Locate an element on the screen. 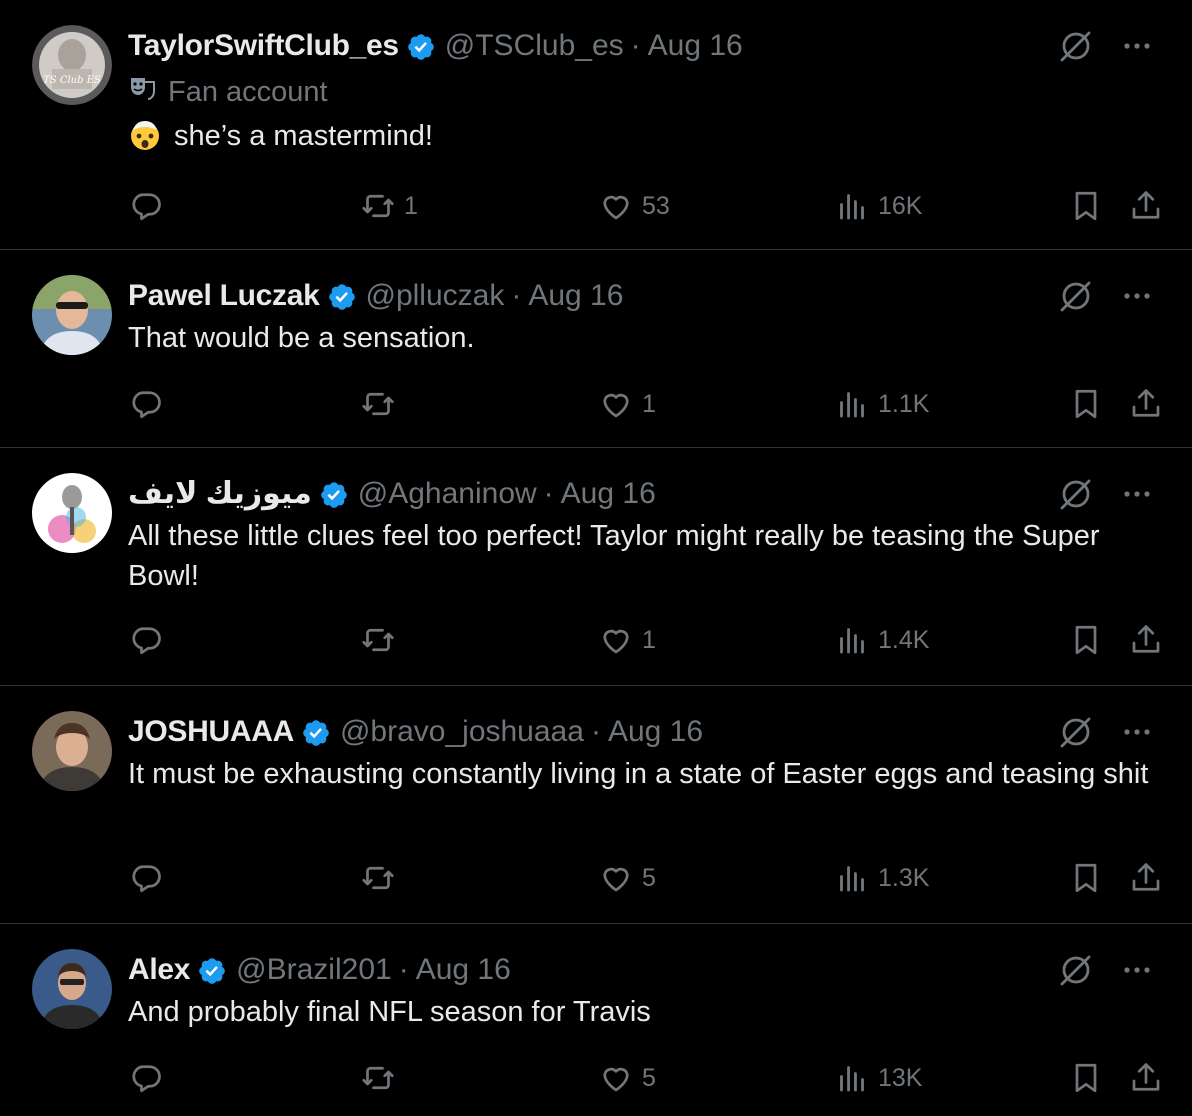 The height and width of the screenshot is (1116, 1192). retweet-button: 1 is located at coordinates (389, 206).